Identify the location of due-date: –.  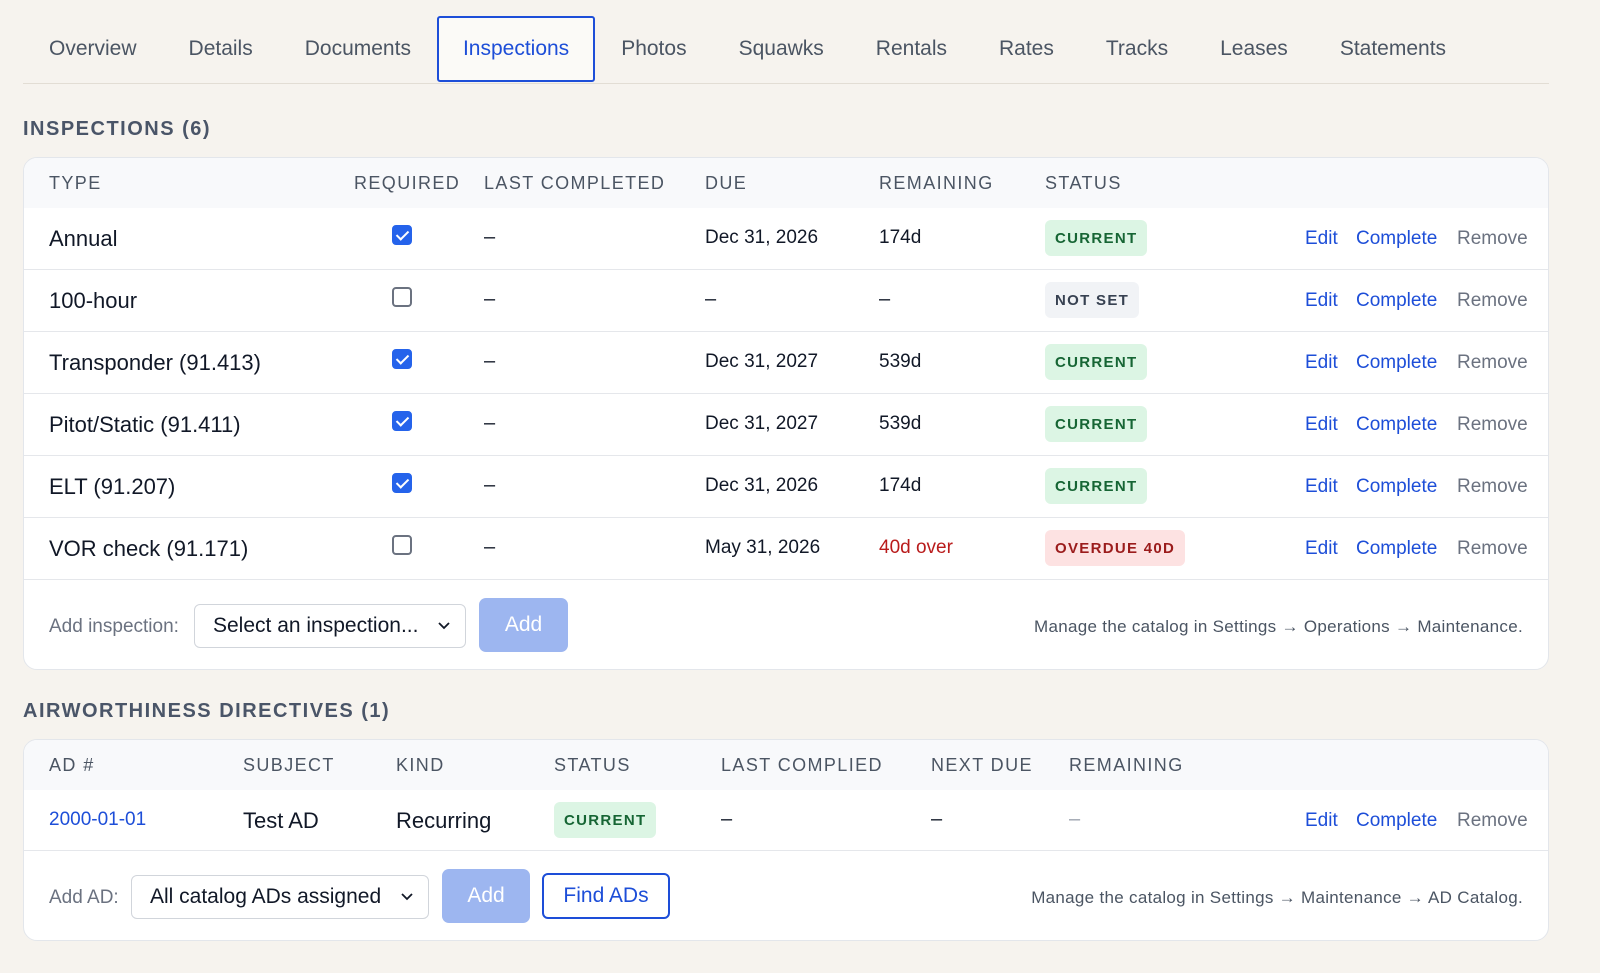
(711, 299).